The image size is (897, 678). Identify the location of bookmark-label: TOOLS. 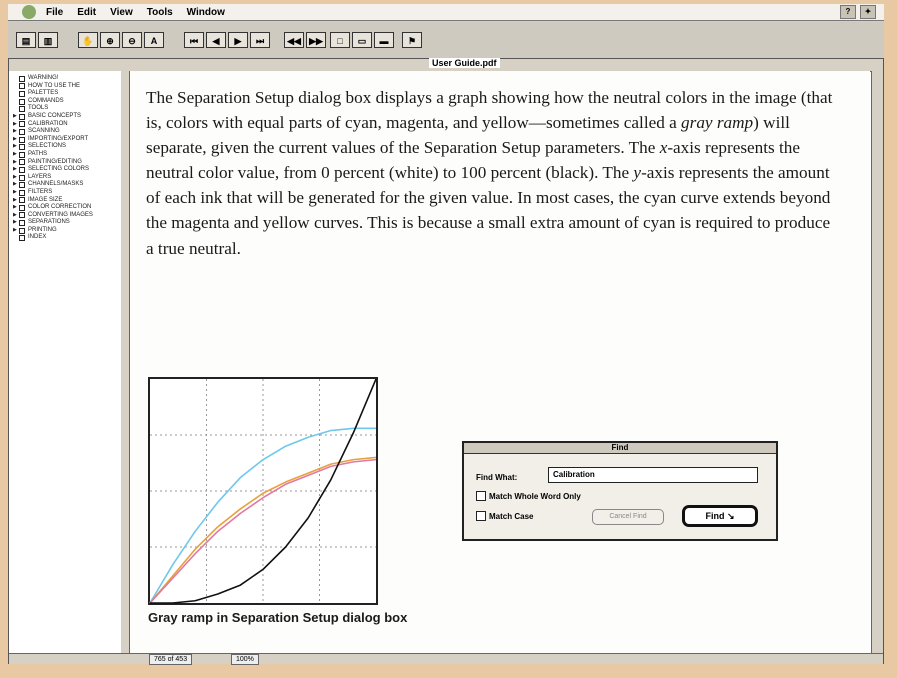
(38, 108).